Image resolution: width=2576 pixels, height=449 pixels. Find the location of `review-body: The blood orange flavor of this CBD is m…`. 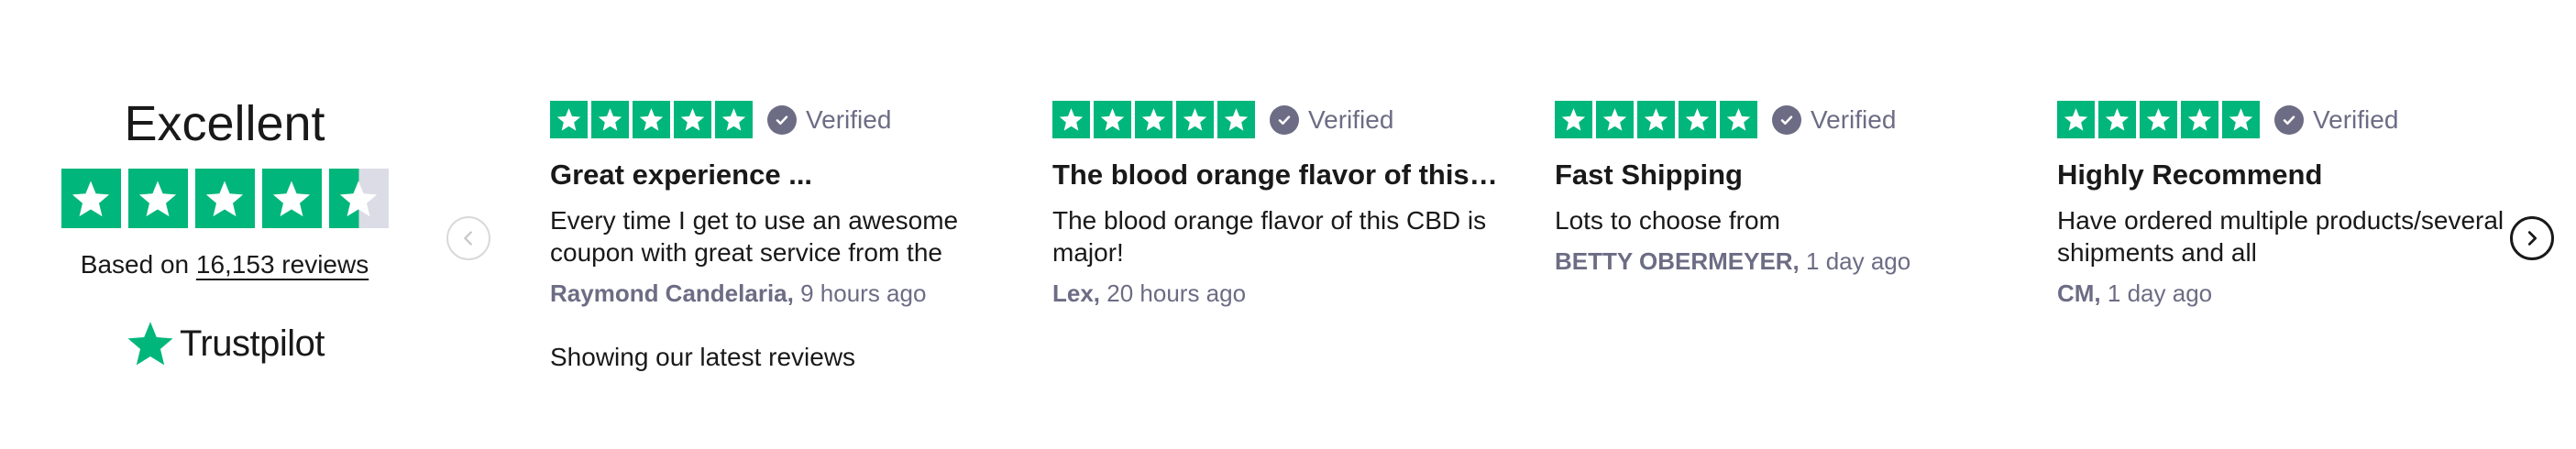

review-body: The blood orange flavor of this CBD is m… is located at coordinates (1269, 236).